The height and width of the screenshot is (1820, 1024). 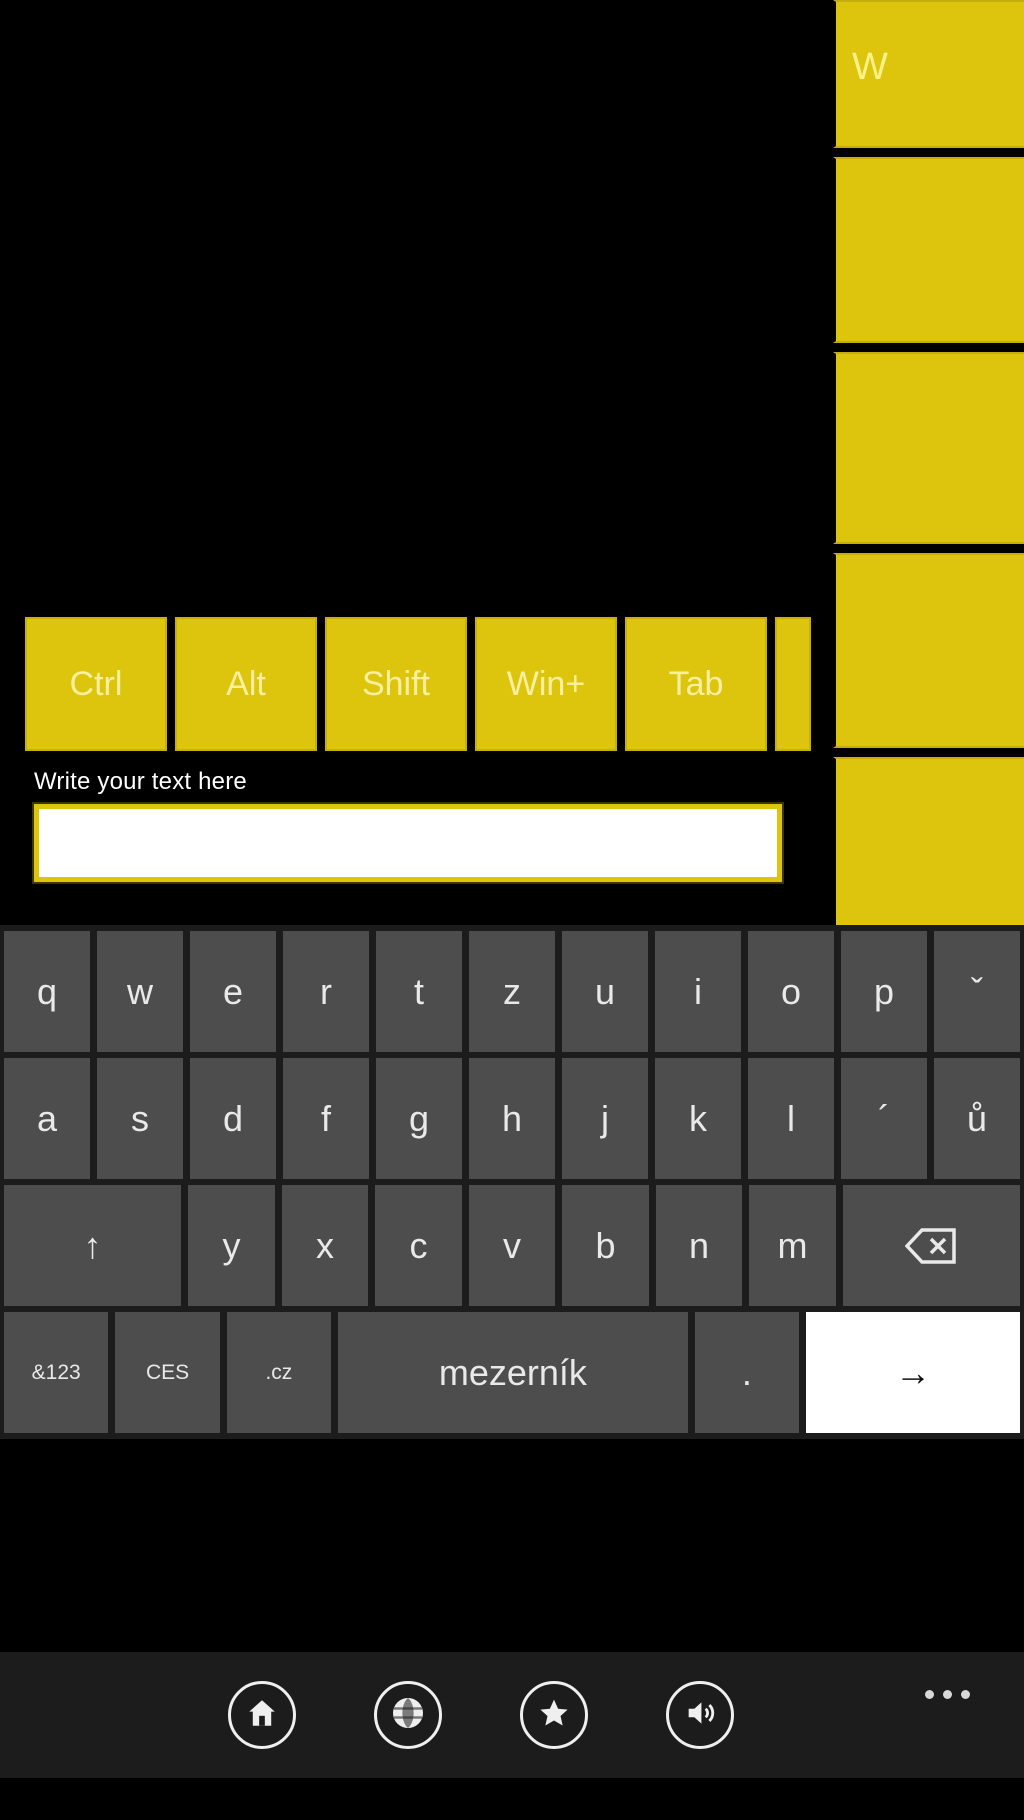 What do you see at coordinates (233, 991) in the screenshot?
I see `key-e: e` at bounding box center [233, 991].